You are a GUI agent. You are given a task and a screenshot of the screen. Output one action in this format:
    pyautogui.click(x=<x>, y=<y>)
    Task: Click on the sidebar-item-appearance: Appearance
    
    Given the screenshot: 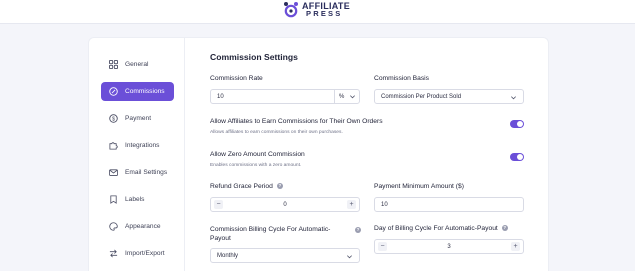 What is the action you would take?
    pyautogui.click(x=137, y=226)
    